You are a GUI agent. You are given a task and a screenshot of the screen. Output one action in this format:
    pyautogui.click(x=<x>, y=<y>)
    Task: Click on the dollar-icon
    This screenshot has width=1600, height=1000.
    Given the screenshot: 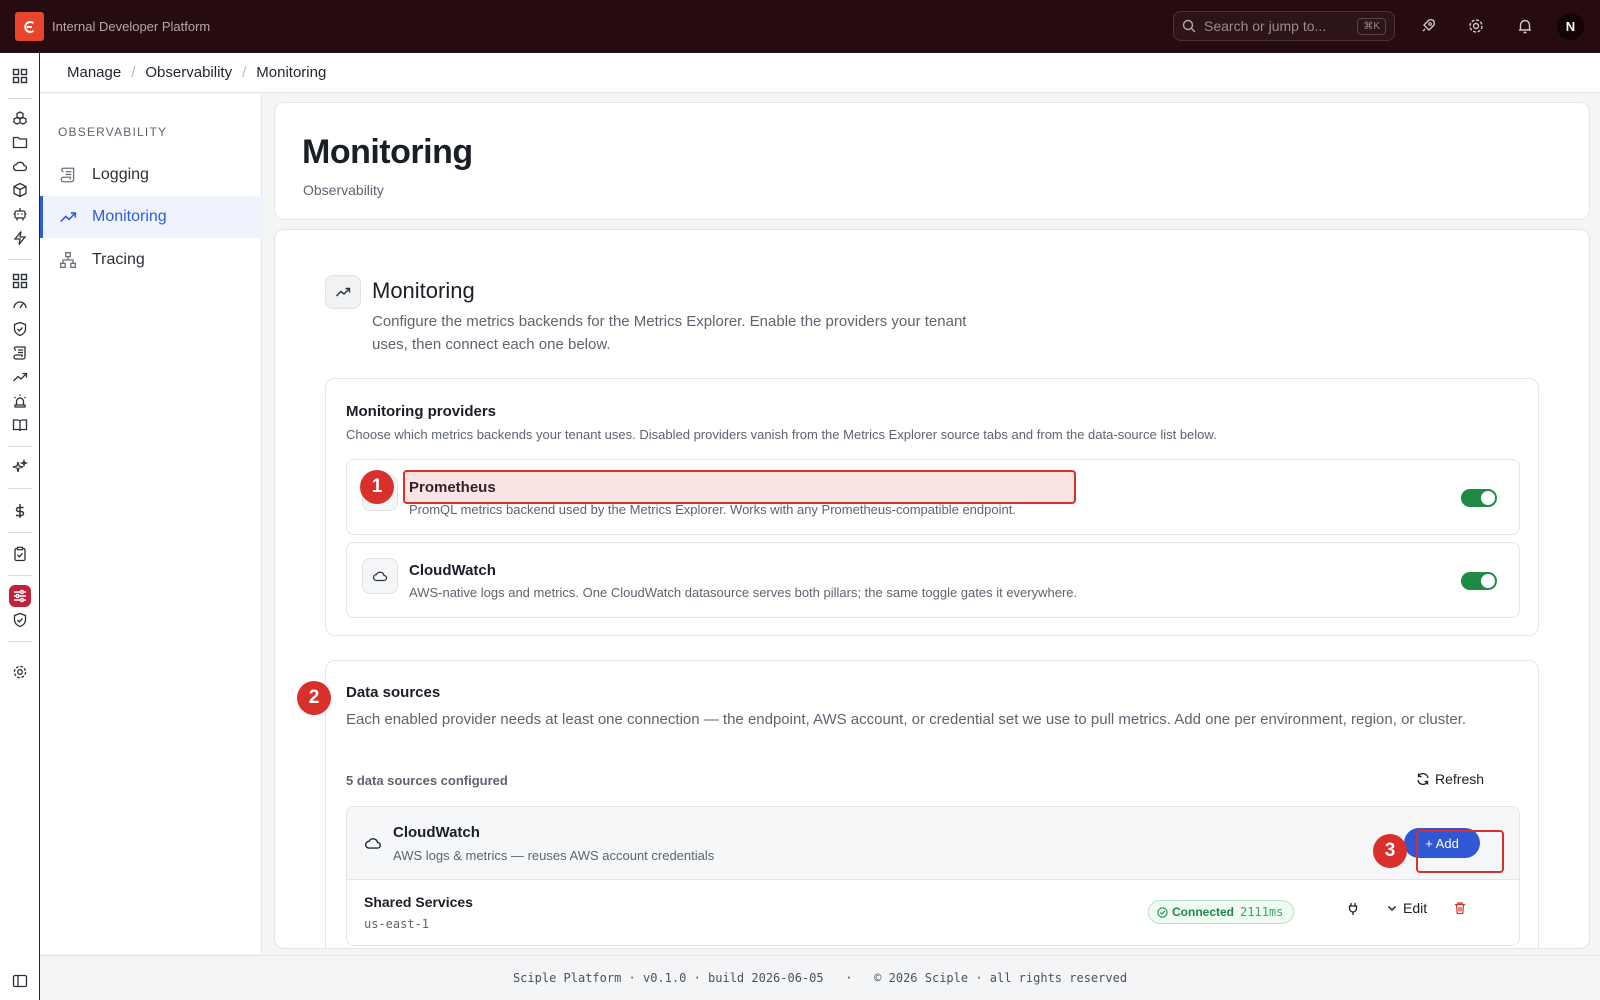 What is the action you would take?
    pyautogui.click(x=20, y=511)
    